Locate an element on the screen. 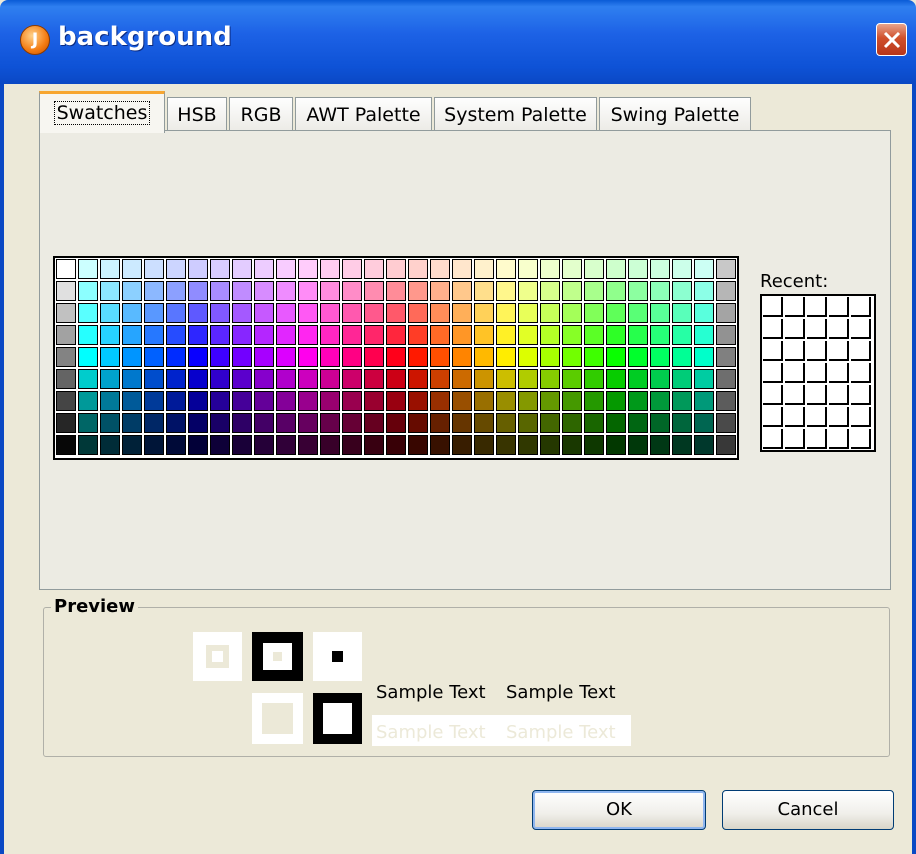 This screenshot has width=916, height=854. tab-awt-palette: AWT Palette is located at coordinates (363, 114).